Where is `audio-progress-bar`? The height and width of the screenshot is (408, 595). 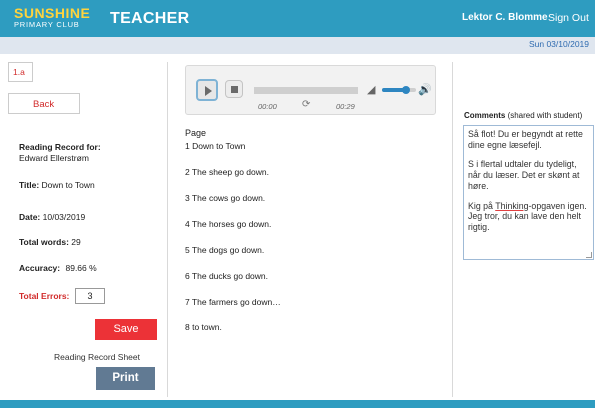 audio-progress-bar is located at coordinates (306, 90).